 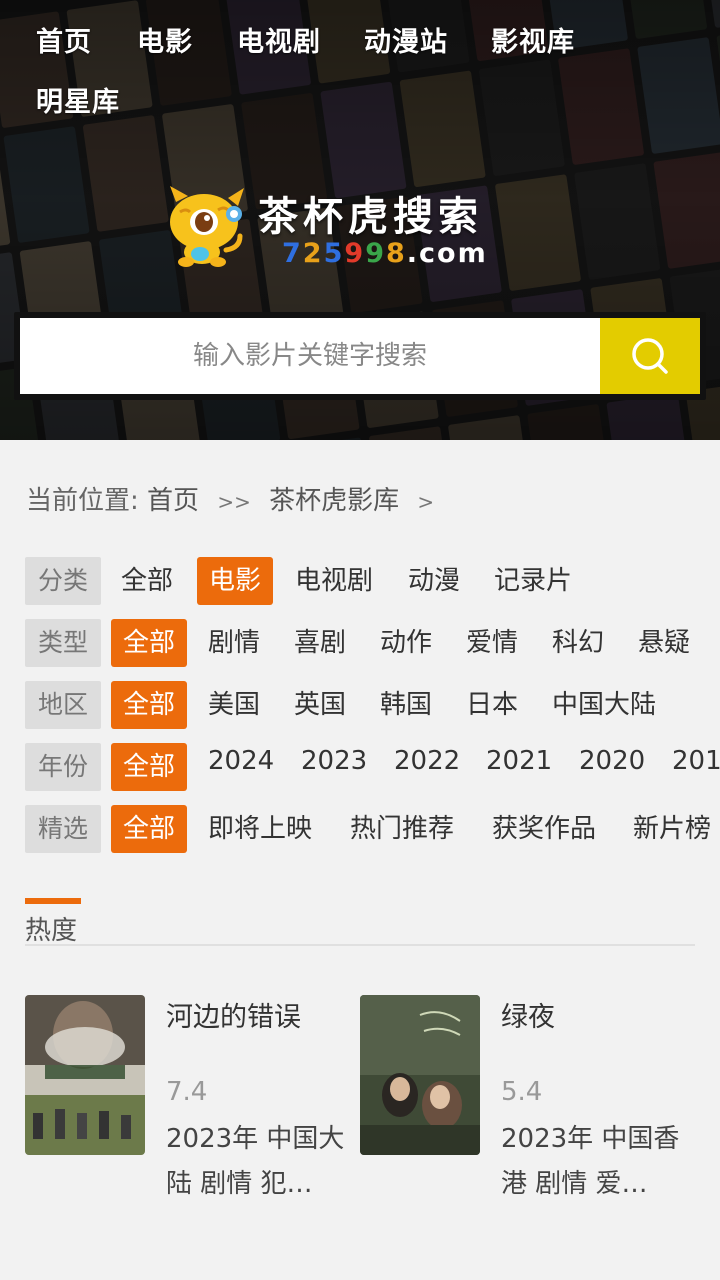 I want to click on filter-option: 英国, so click(x=320, y=705).